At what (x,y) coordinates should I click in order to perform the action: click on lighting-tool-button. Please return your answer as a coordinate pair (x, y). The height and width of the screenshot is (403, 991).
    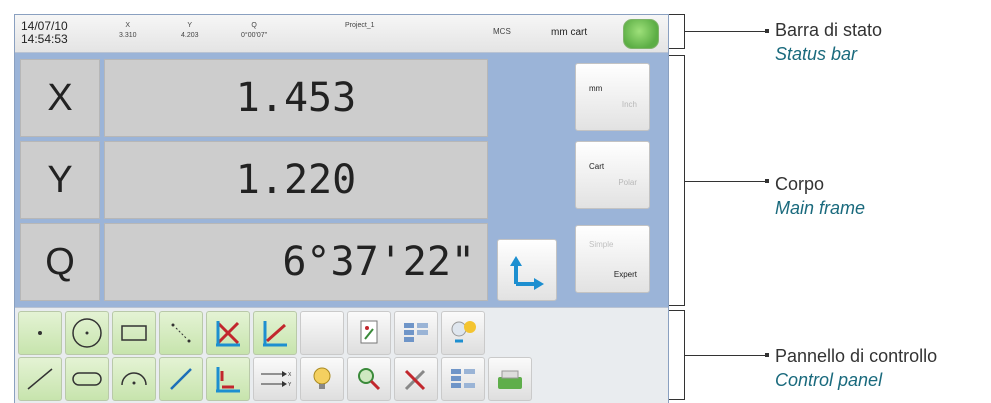
    Looking at the image, I should click on (463, 333).